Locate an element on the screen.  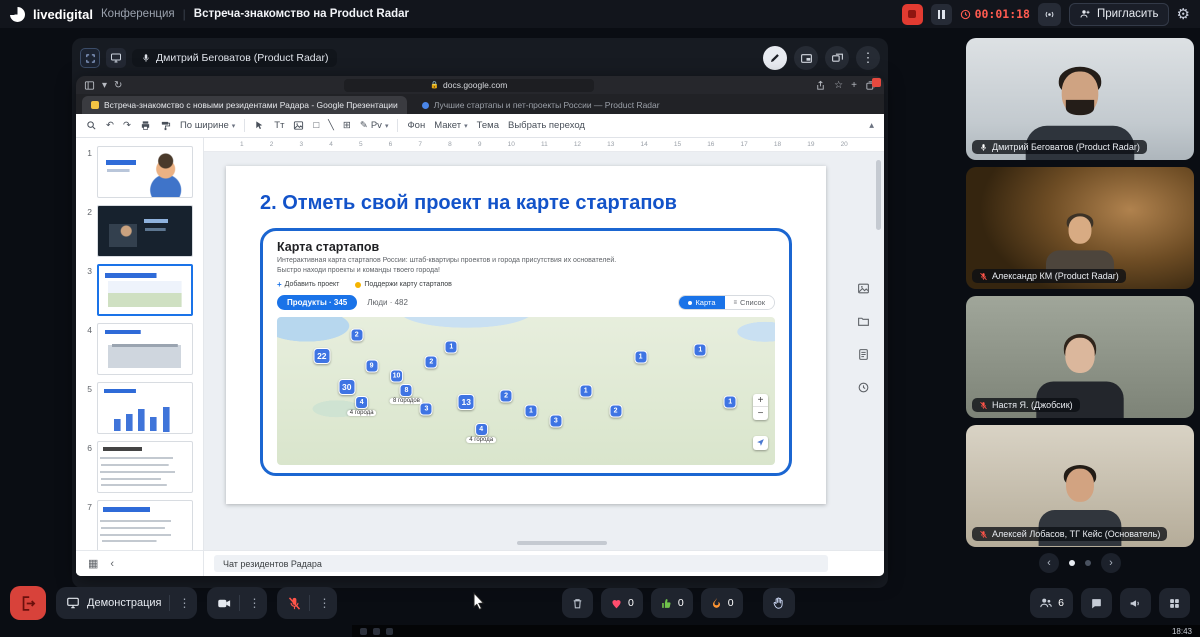
map-marker: 30 is located at coordinates (347, 386).